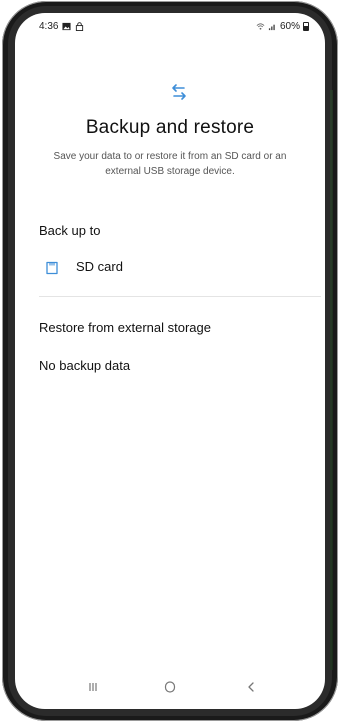 The image size is (342, 723). What do you see at coordinates (52, 268) in the screenshot?
I see `sd-card-icon` at bounding box center [52, 268].